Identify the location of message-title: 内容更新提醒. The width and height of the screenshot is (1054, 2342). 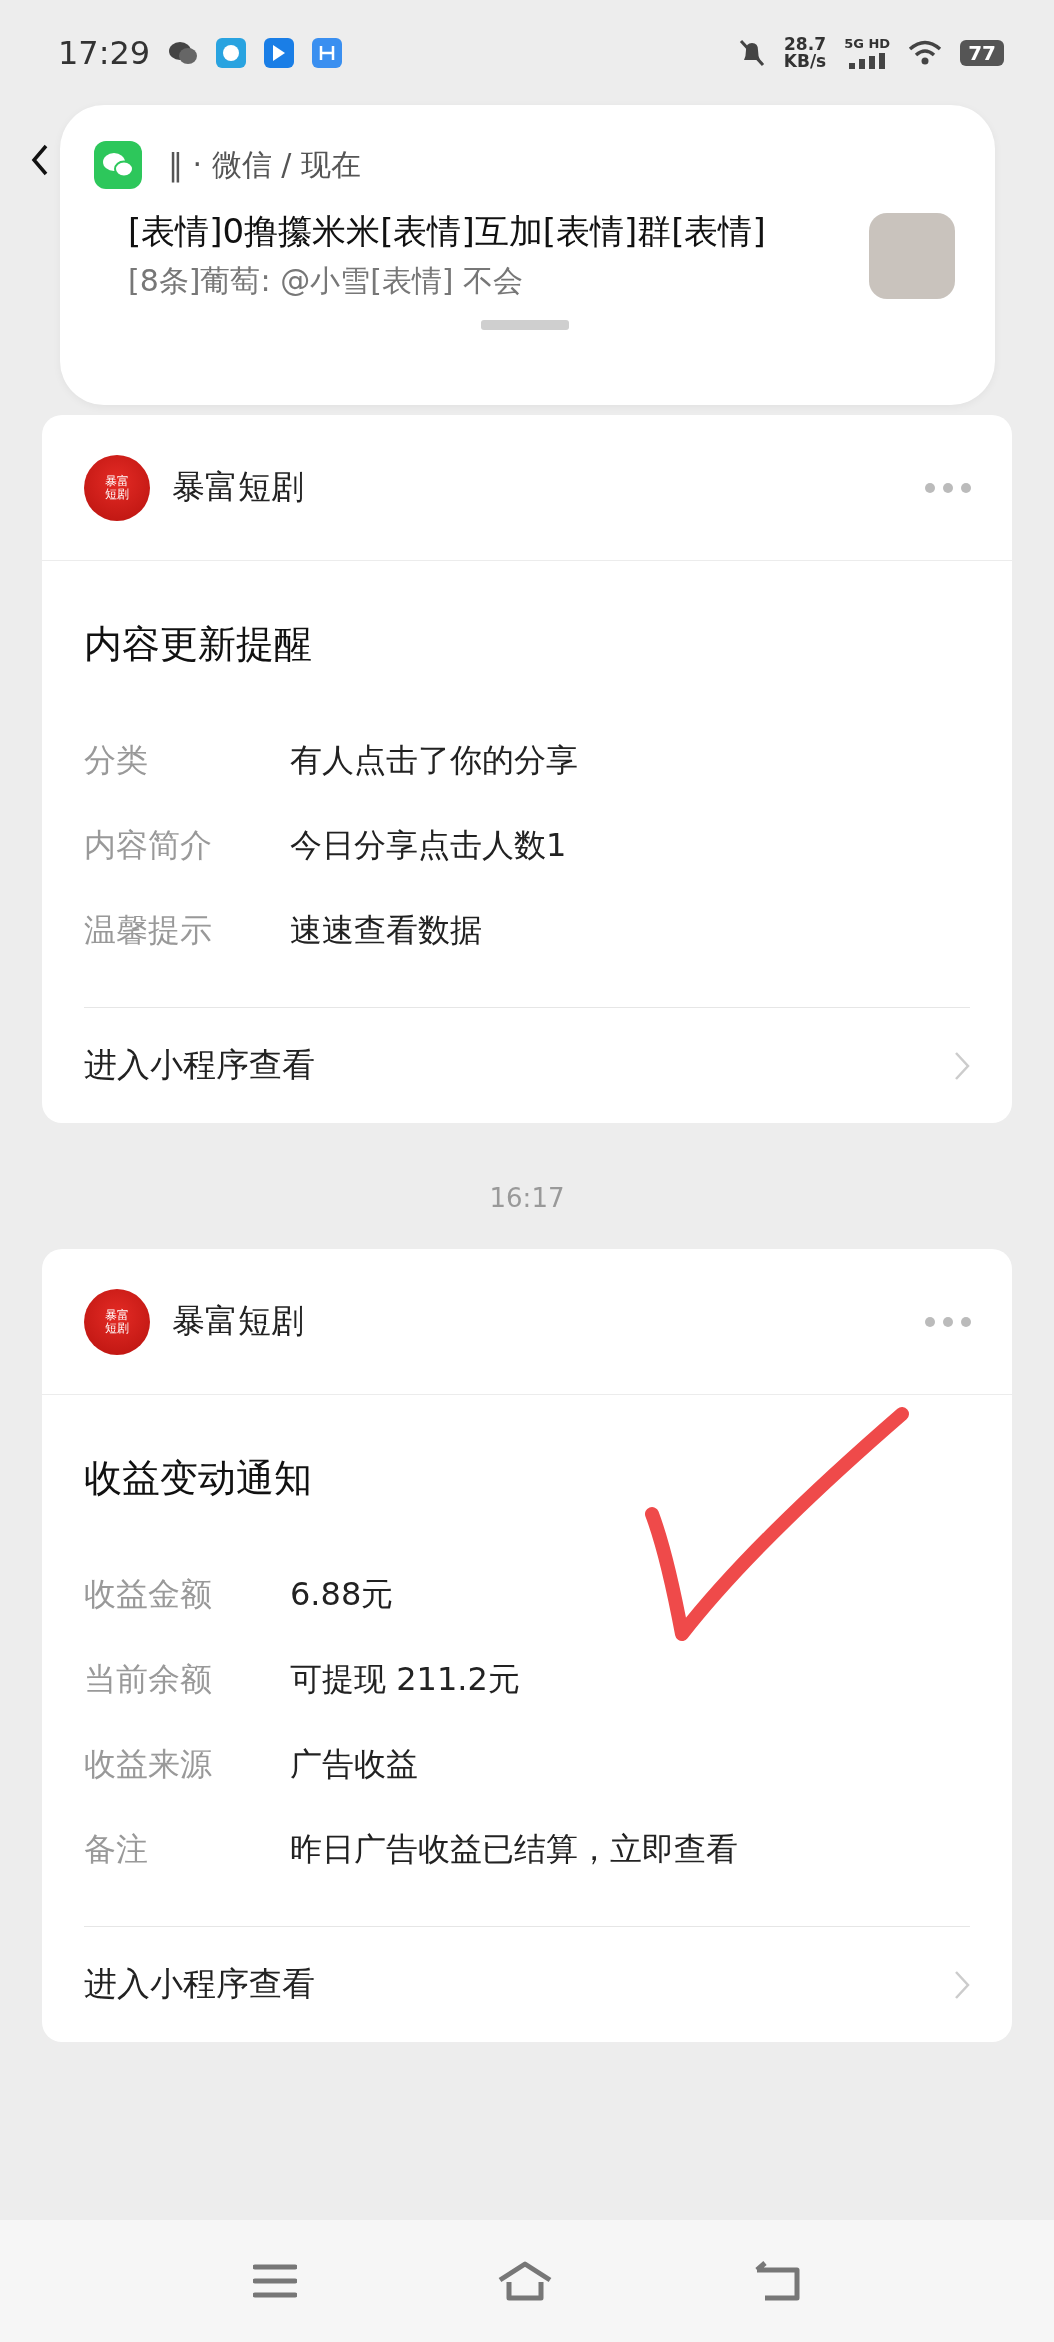
(198, 644).